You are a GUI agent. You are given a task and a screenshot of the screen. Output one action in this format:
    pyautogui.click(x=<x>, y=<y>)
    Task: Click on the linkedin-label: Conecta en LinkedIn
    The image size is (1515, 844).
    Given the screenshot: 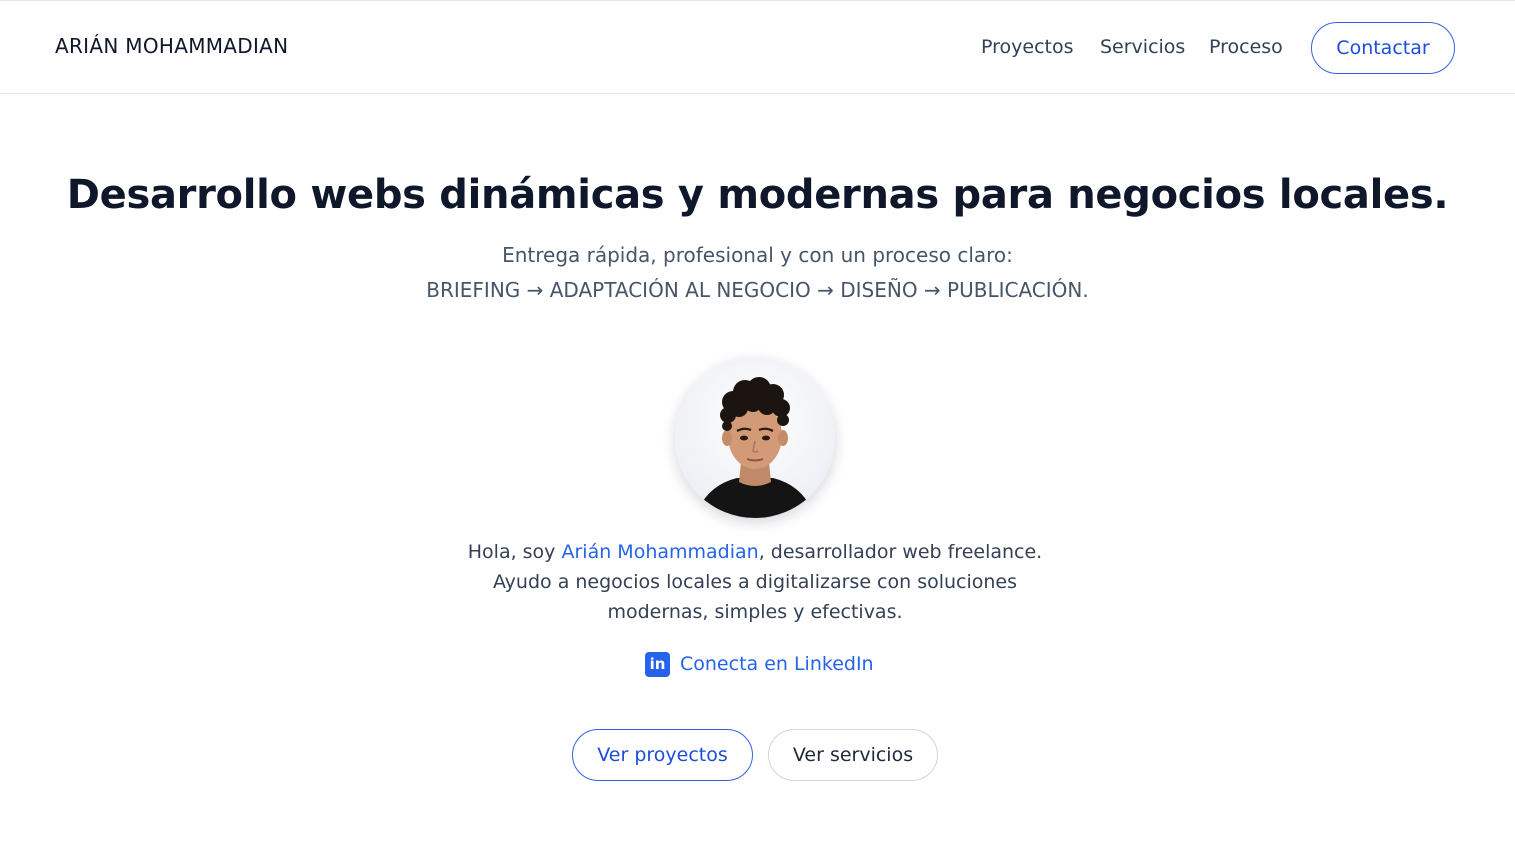 What is the action you would take?
    pyautogui.click(x=777, y=664)
    